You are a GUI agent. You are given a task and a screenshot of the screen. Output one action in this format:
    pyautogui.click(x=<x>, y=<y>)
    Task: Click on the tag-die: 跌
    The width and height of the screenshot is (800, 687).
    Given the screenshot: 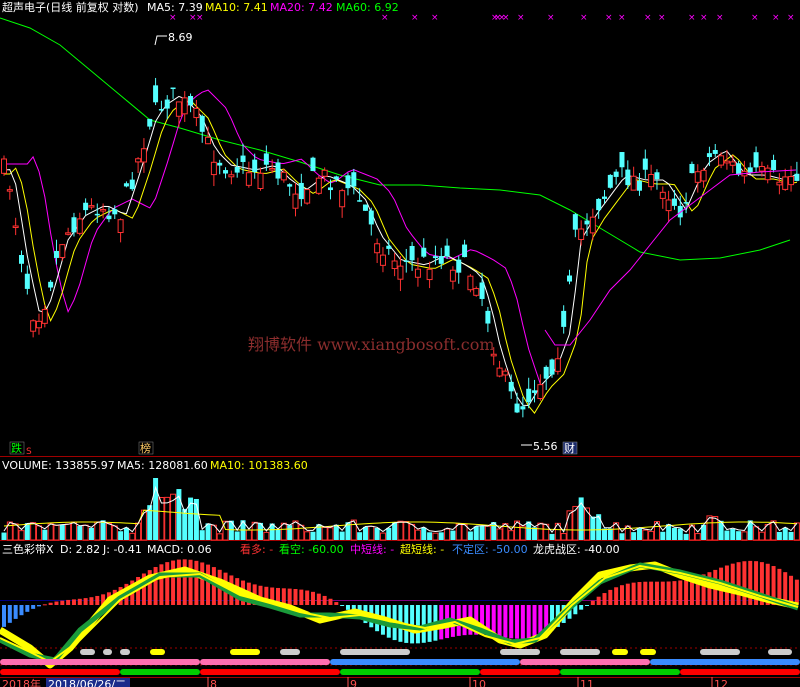 What is the action you would take?
    pyautogui.click(x=16, y=448)
    